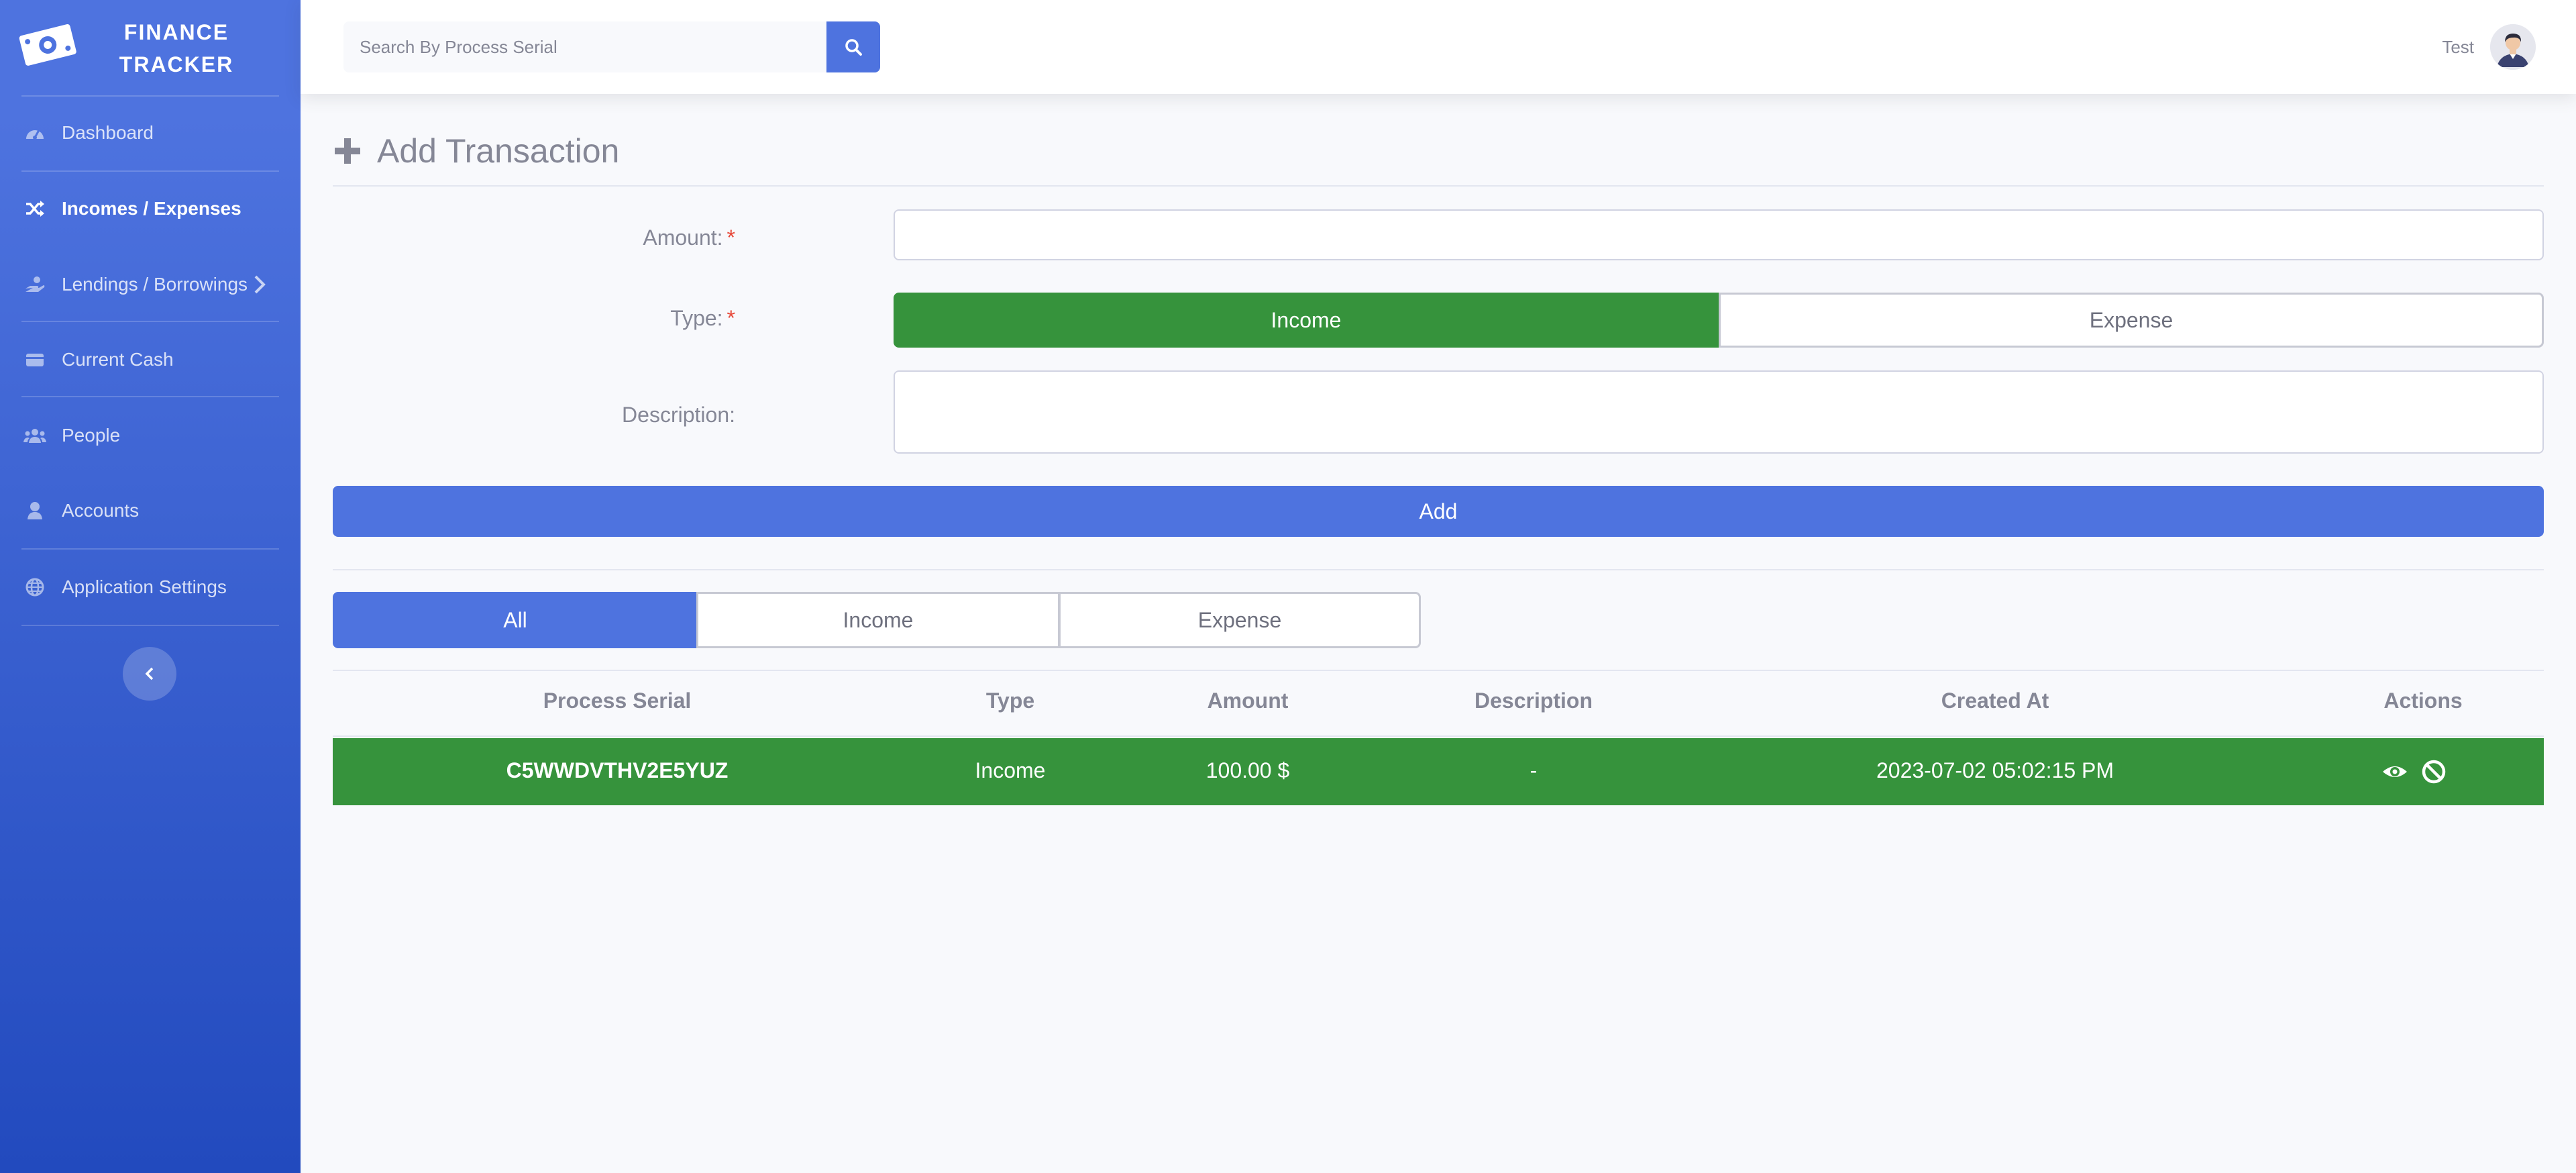 Image resolution: width=2576 pixels, height=1173 pixels. I want to click on globe-icon, so click(34, 587).